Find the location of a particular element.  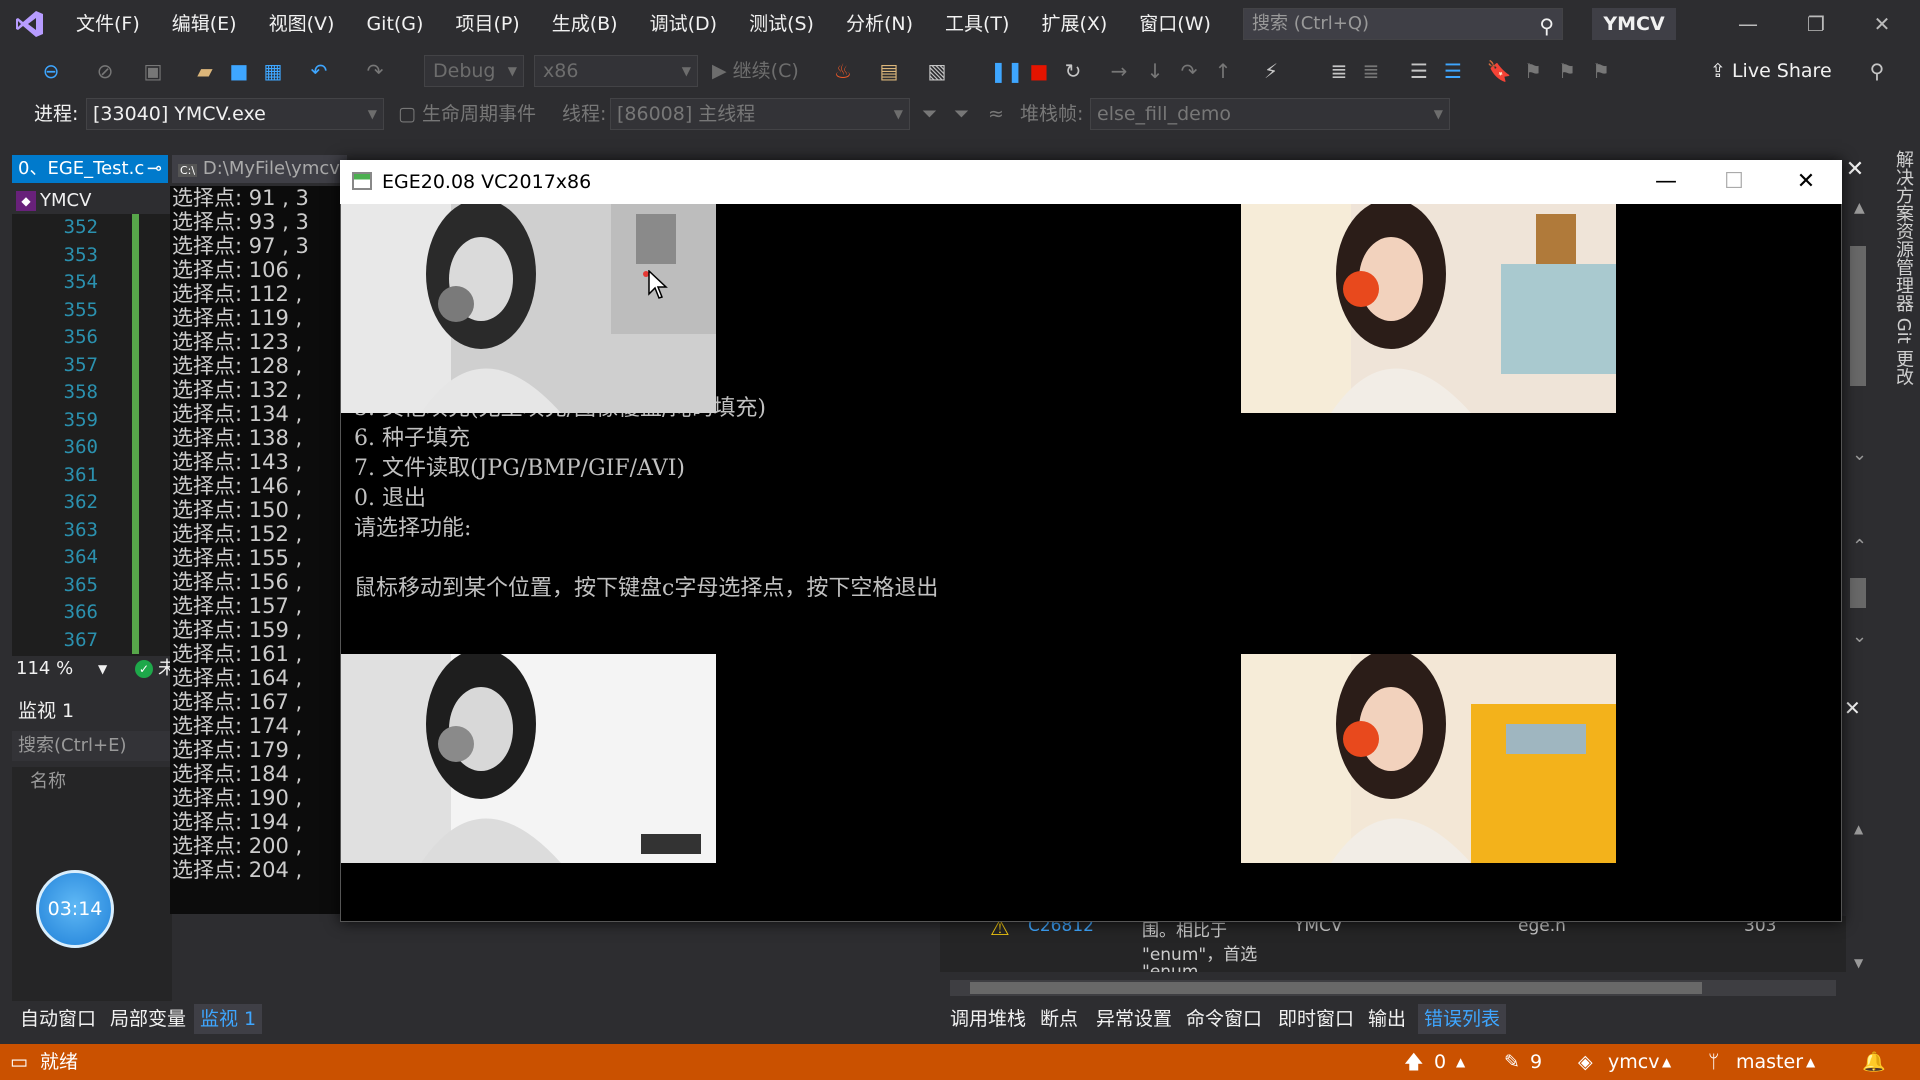

repository-icon: ◈ is located at coordinates (1585, 1062).